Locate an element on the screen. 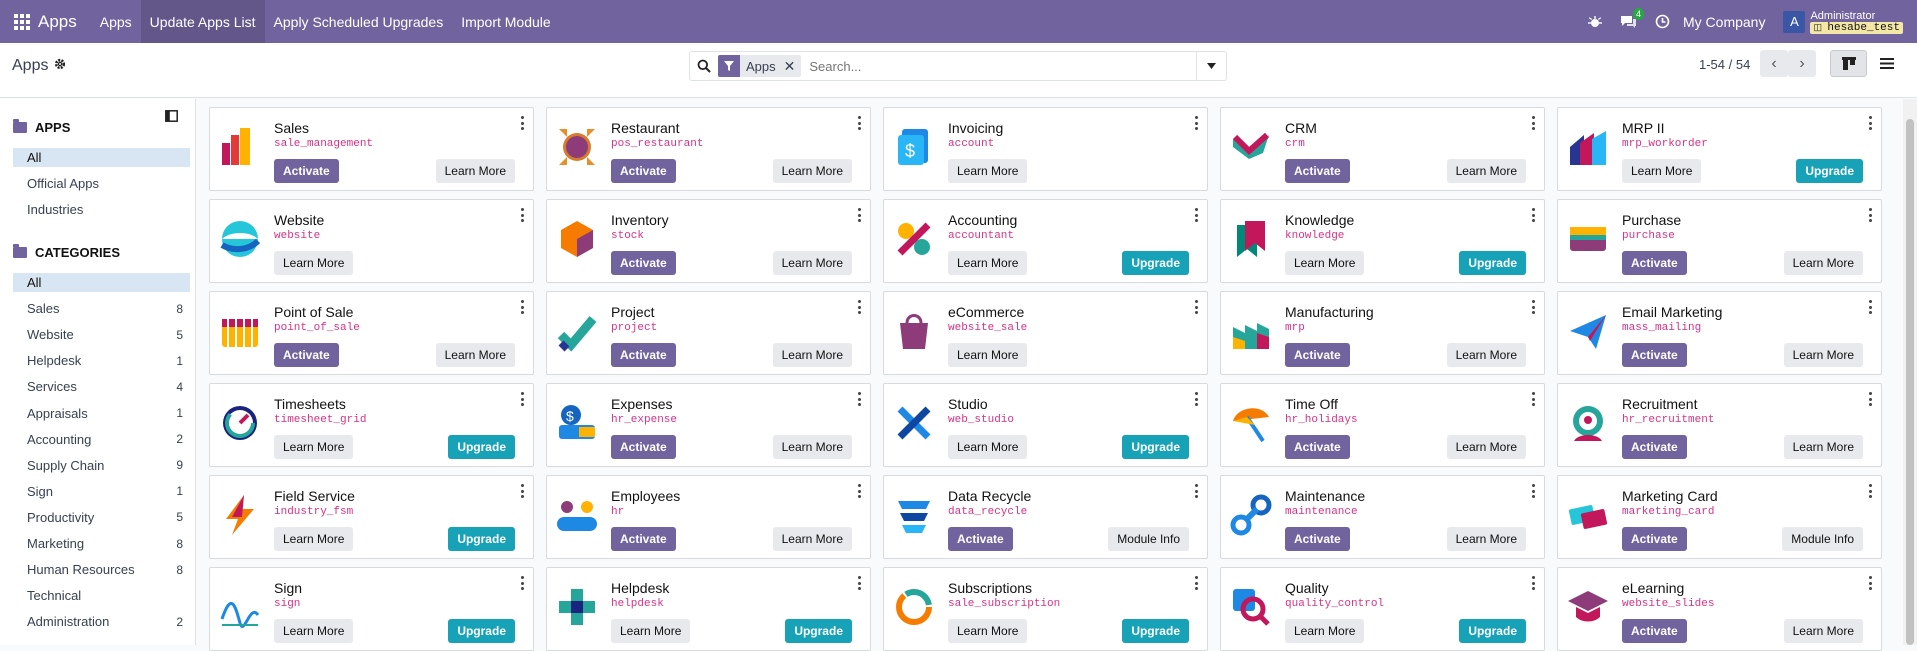 Image resolution: width=1917 pixels, height=651 pixels. app-card: Knowledge knowledge Learn More Upgrade is located at coordinates (1382, 241).